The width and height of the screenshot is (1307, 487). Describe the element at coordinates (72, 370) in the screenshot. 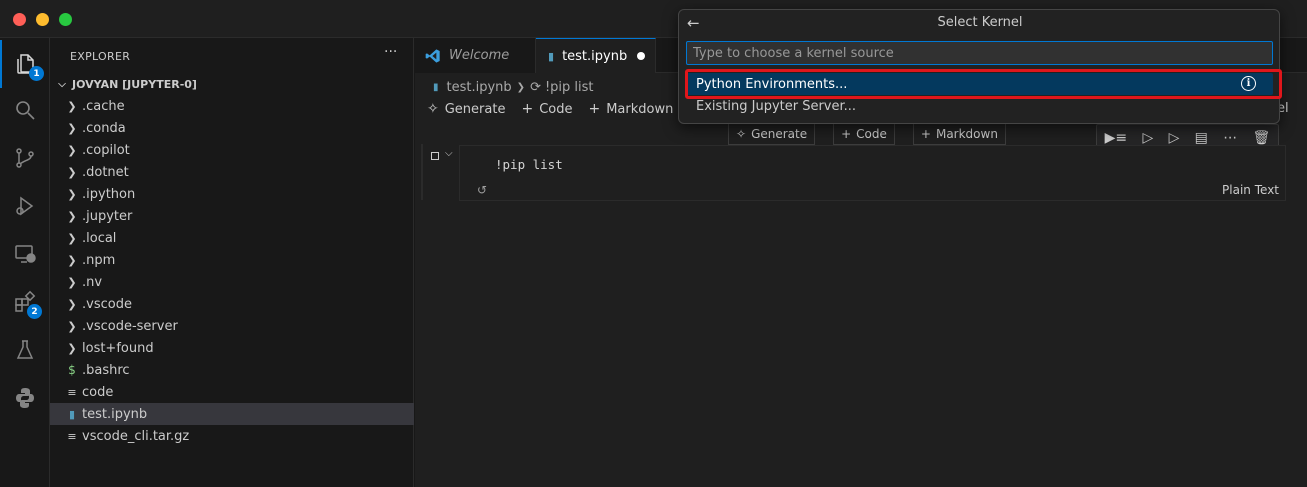

I see `shell-file-icon: $` at that location.